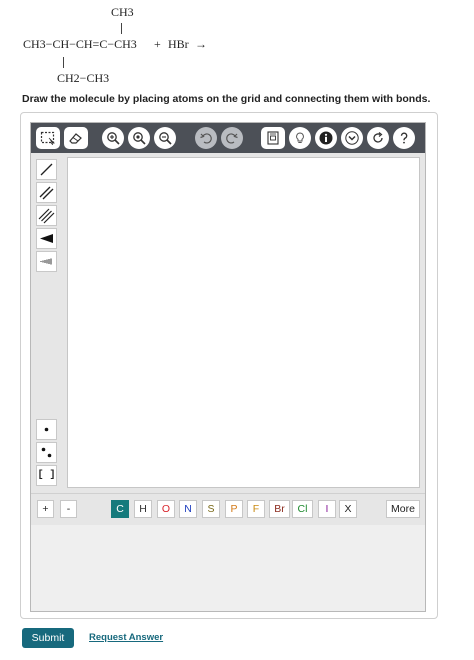 The image size is (474, 660). I want to click on bottom-panel, so click(228, 568).